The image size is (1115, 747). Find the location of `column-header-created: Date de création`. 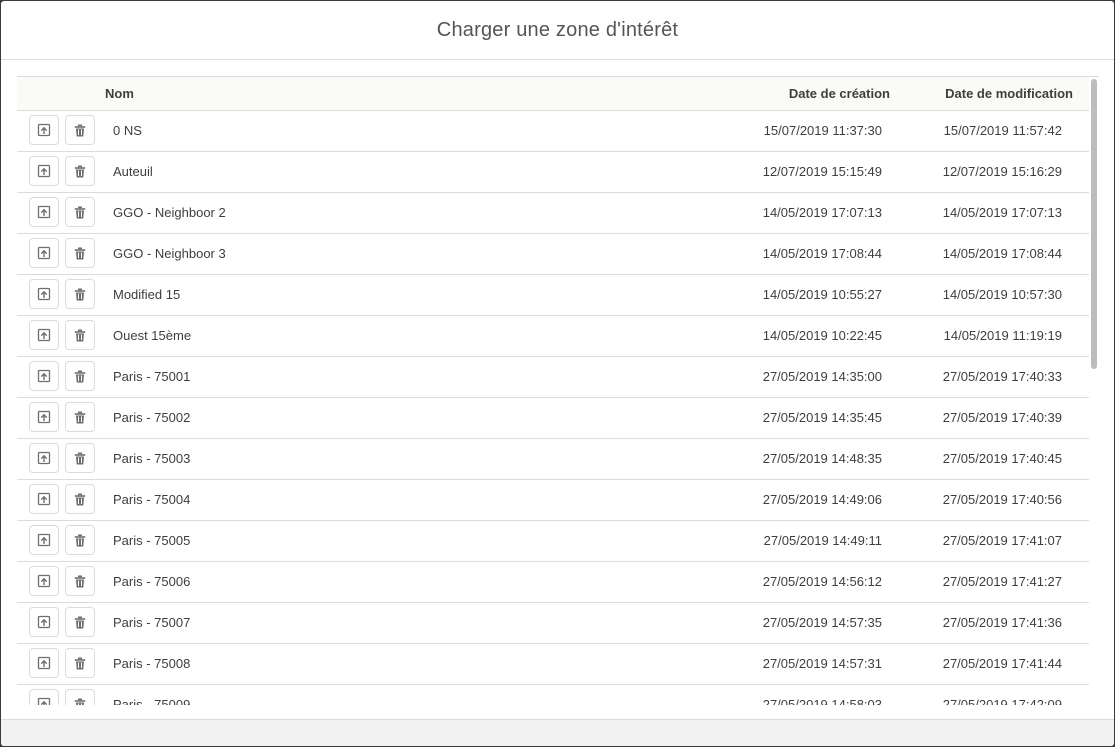

column-header-created: Date de création is located at coordinates (839, 93).